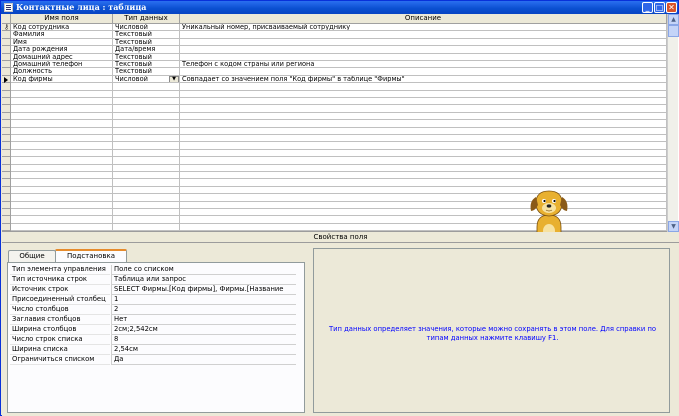  I want to click on data-type-cell: Числовой ▼, so click(146, 79).